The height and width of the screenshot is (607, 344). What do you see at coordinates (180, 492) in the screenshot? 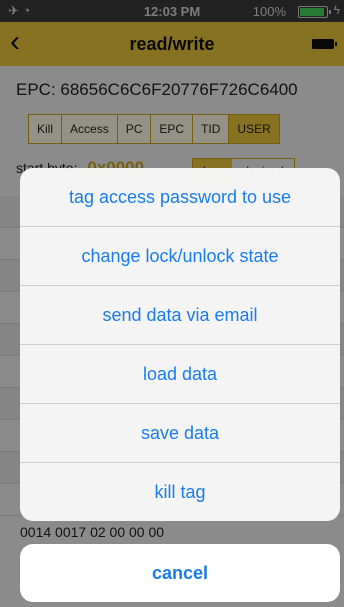
I see `action-kill-tag: kill tag` at bounding box center [180, 492].